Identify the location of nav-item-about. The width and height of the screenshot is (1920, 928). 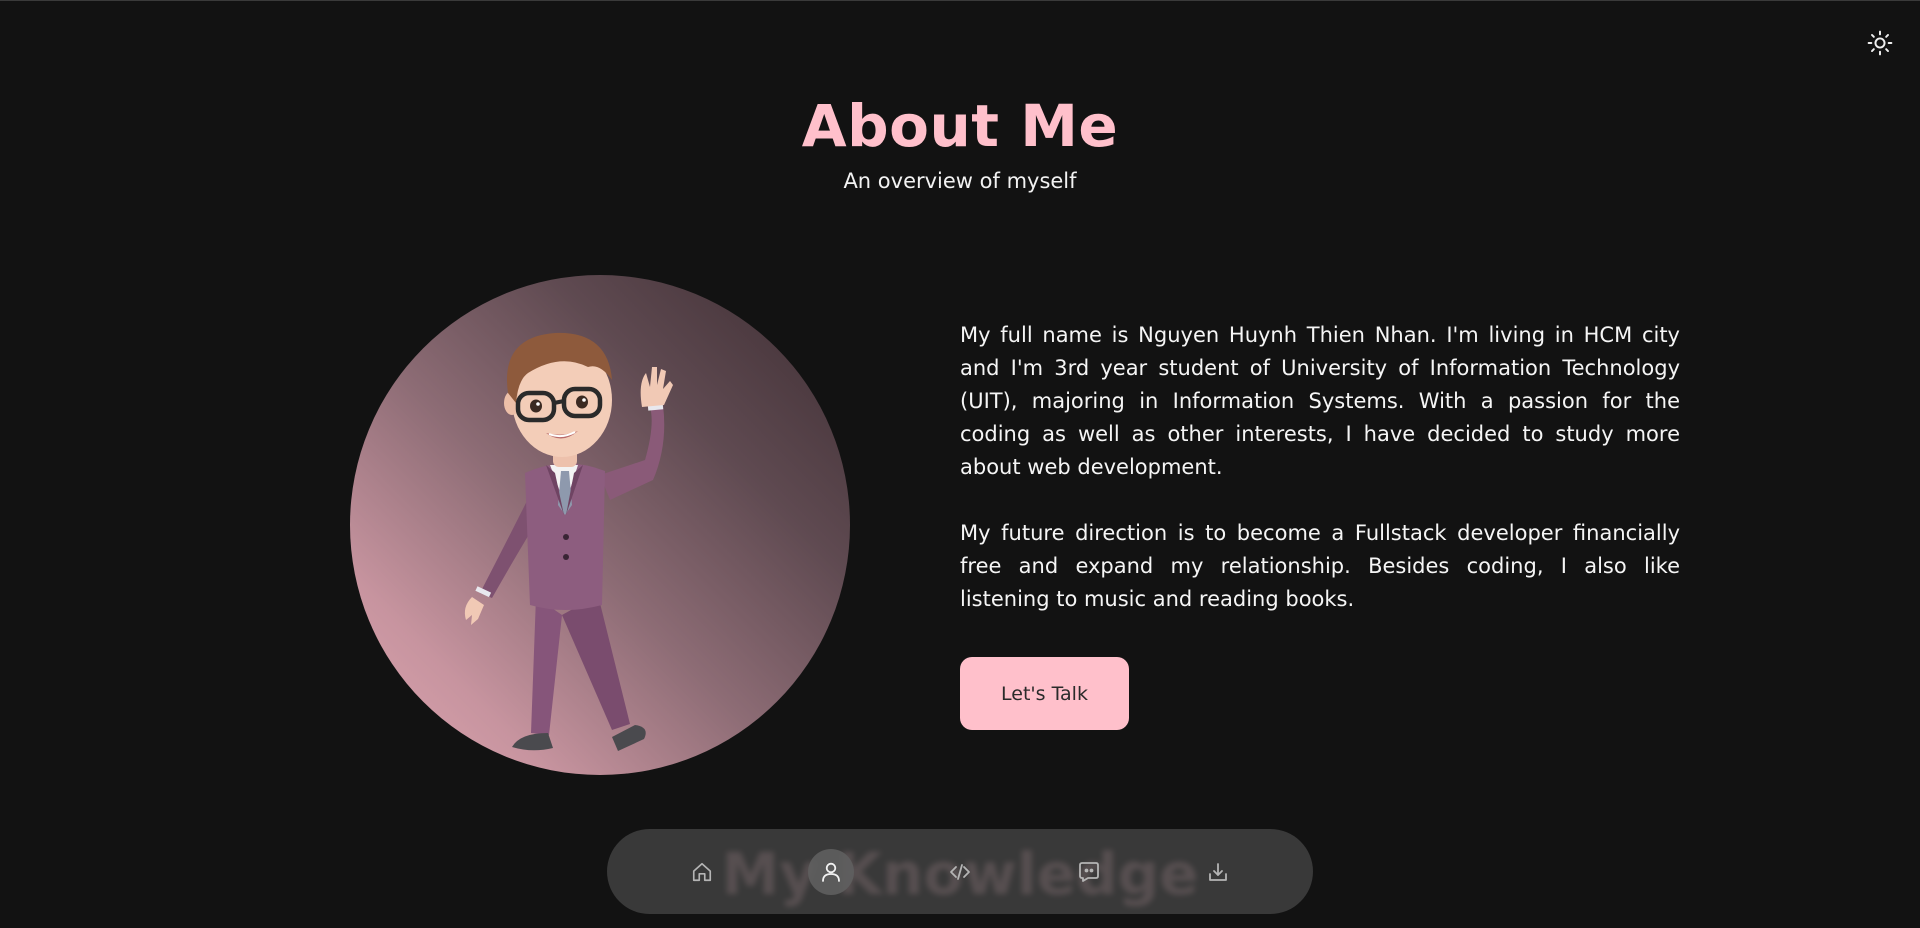
(830, 871).